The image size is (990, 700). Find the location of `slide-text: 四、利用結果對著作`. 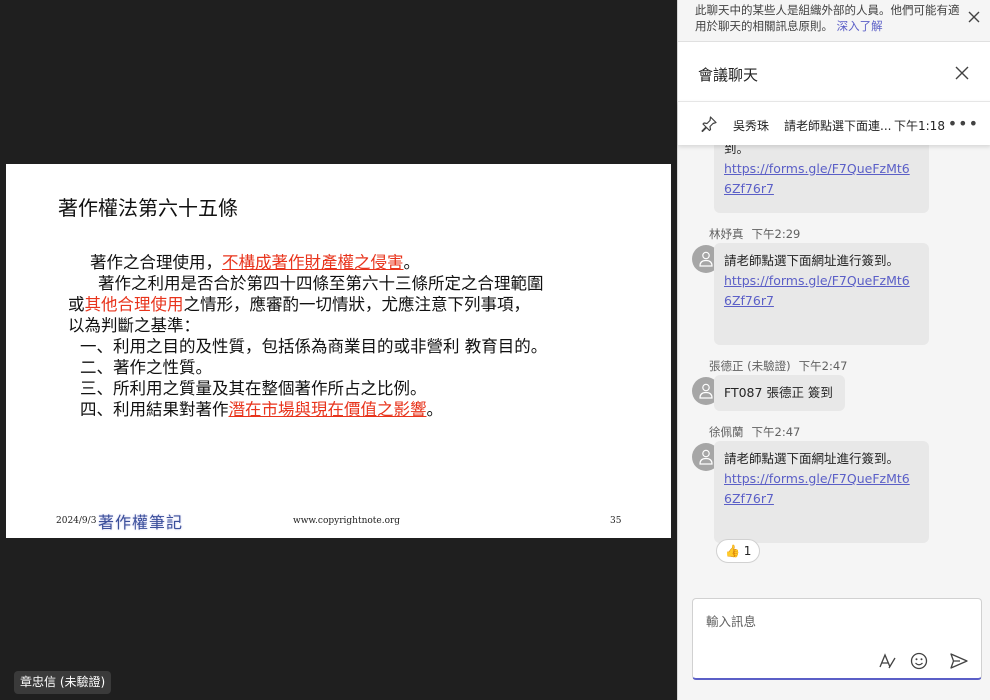

slide-text: 四、利用結果對著作 is located at coordinates (154, 409).